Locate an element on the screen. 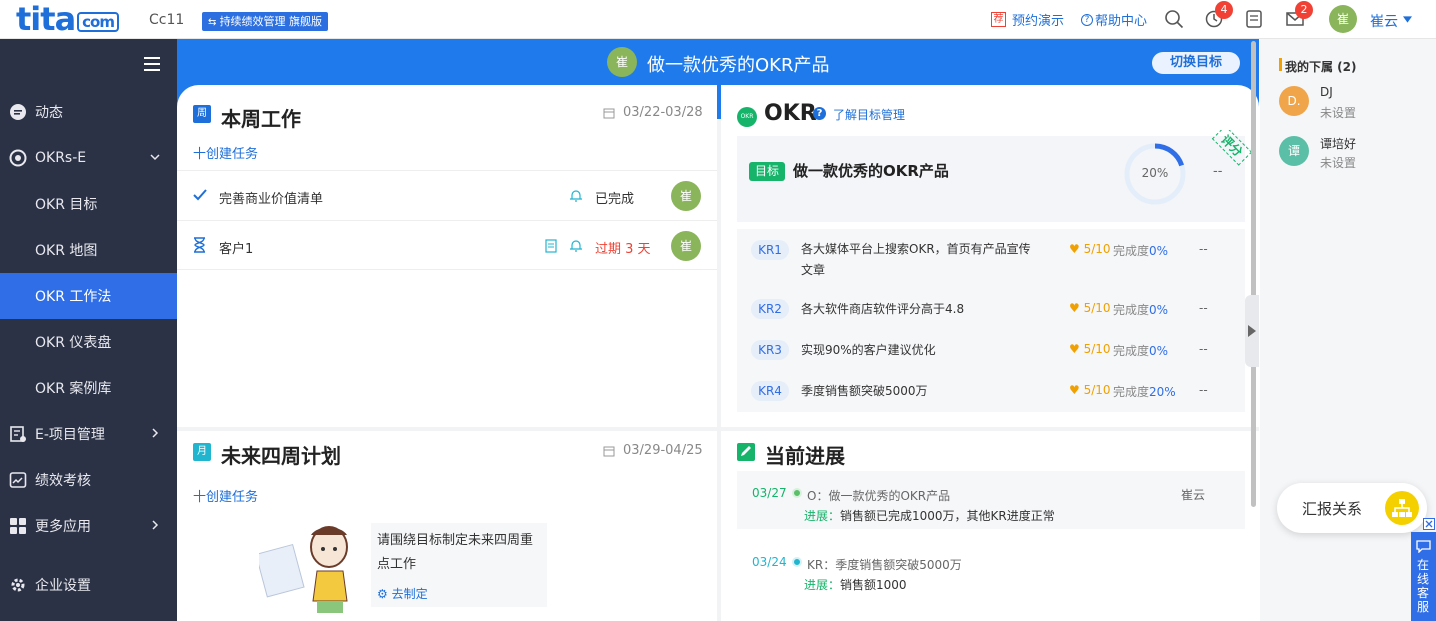 The width and height of the screenshot is (1436, 621). mascot-illustration is located at coordinates (303, 569).